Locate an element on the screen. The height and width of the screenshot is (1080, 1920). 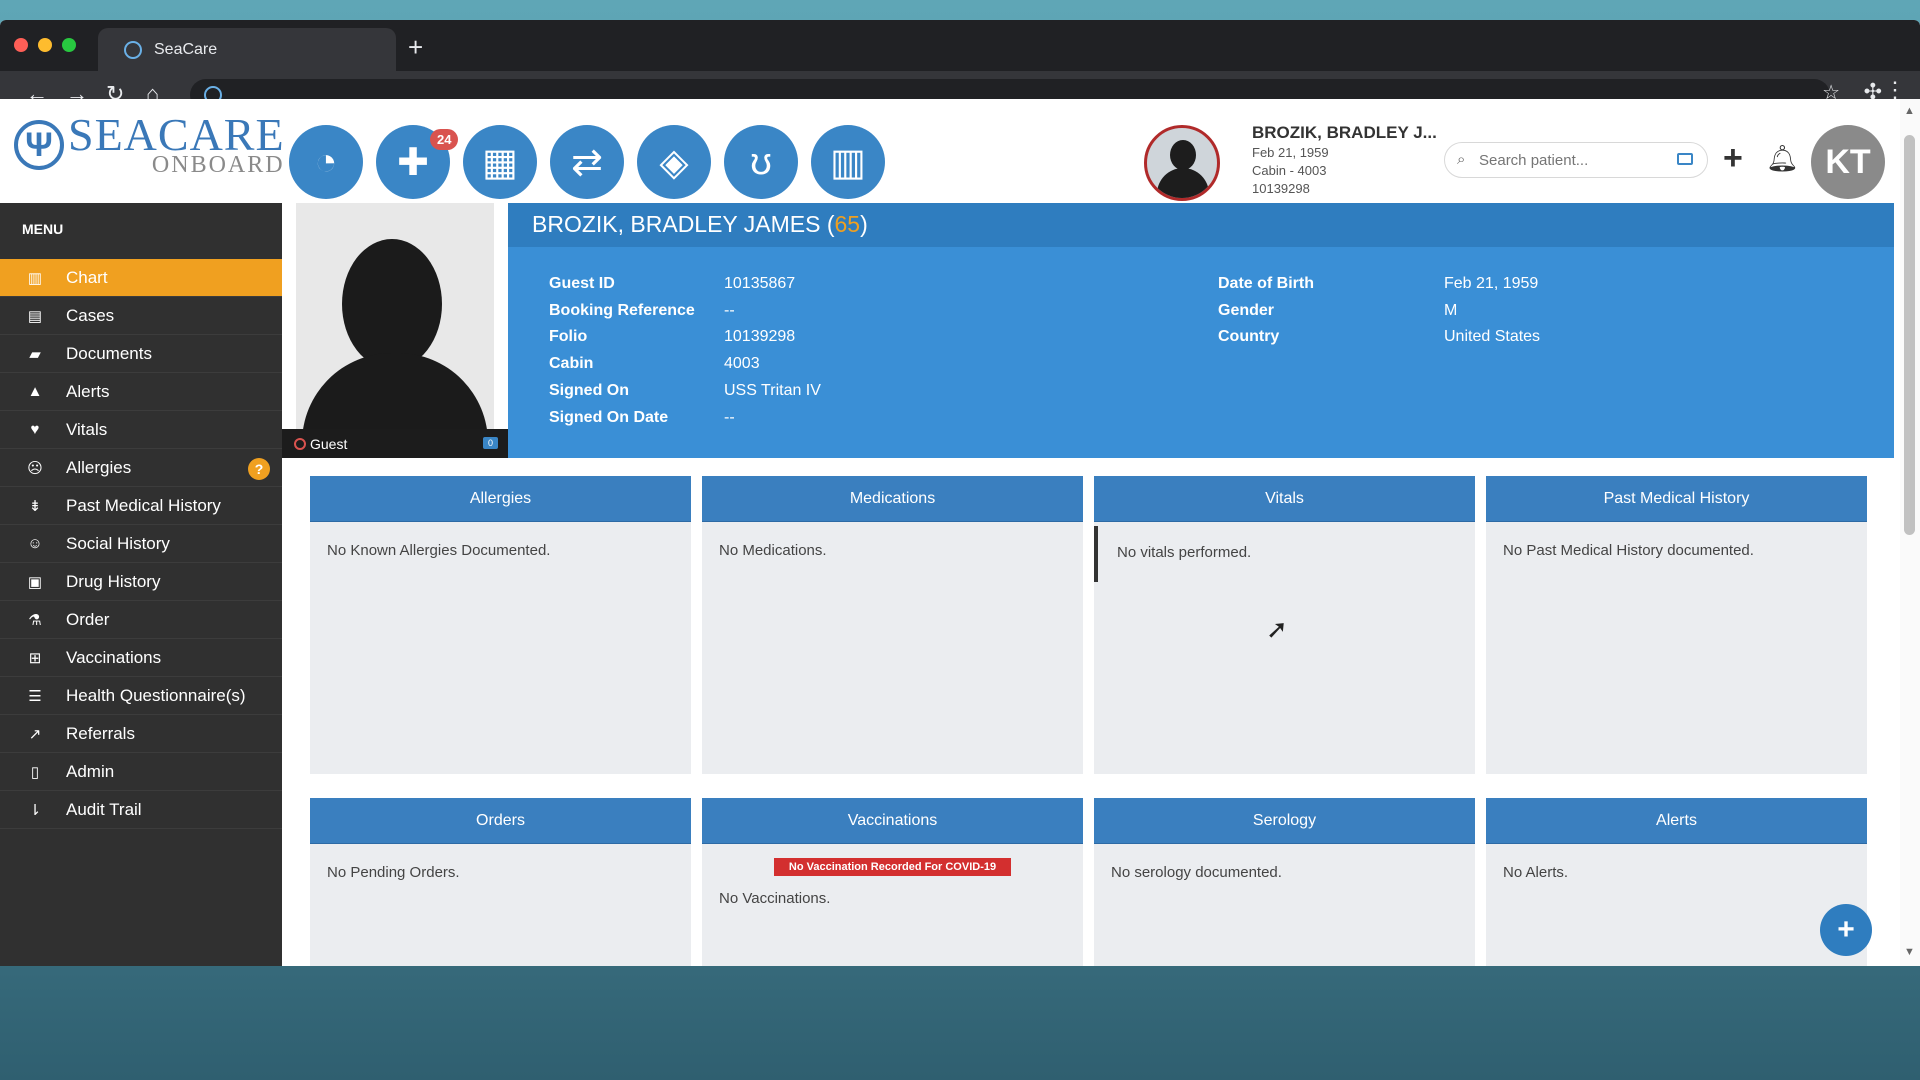
seacare-logo: Ψ SEACARE ONBOARD is located at coordinates (149, 143).